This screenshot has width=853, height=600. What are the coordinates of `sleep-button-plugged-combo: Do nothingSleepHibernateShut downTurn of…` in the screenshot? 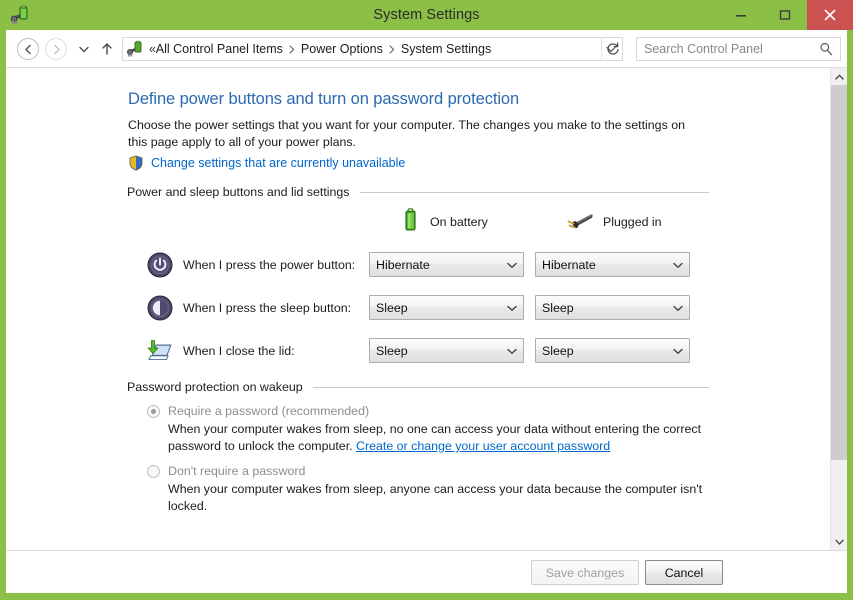 It's located at (612, 307).